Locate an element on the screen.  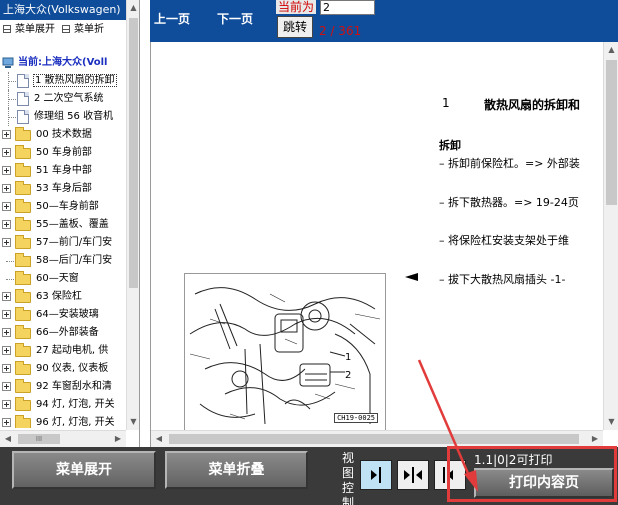
tree-root: 当前:上海大众(Voll is located at coordinates (63, 63).